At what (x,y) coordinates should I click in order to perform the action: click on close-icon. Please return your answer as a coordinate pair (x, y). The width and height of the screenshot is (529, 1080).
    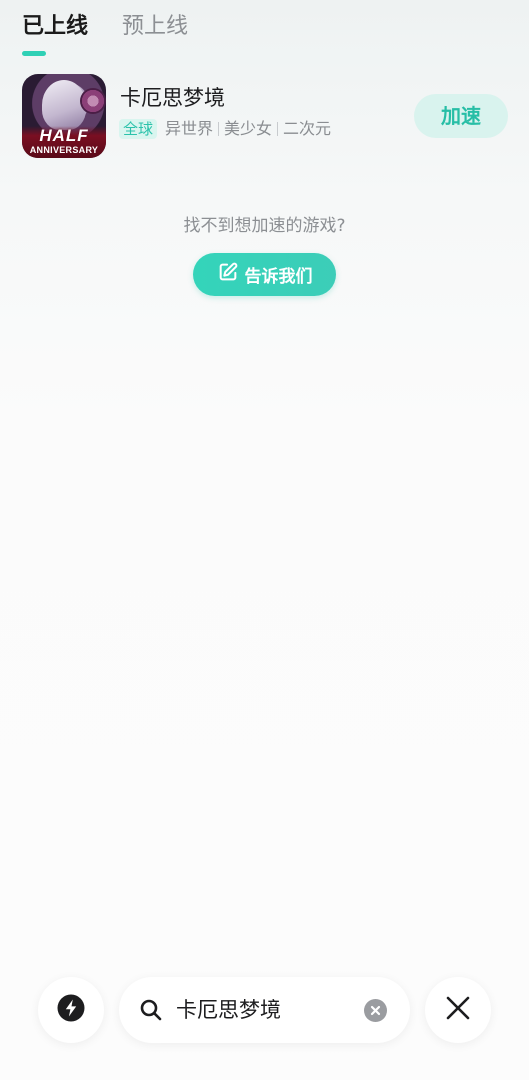
    Looking at the image, I should click on (458, 1010).